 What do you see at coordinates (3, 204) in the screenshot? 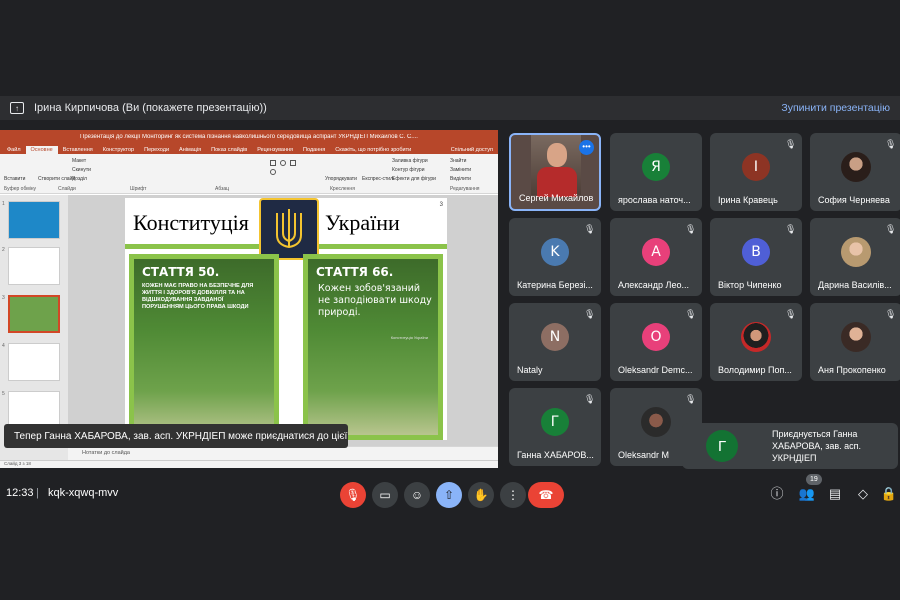
I see `thumb-number: 1` at bounding box center [3, 204].